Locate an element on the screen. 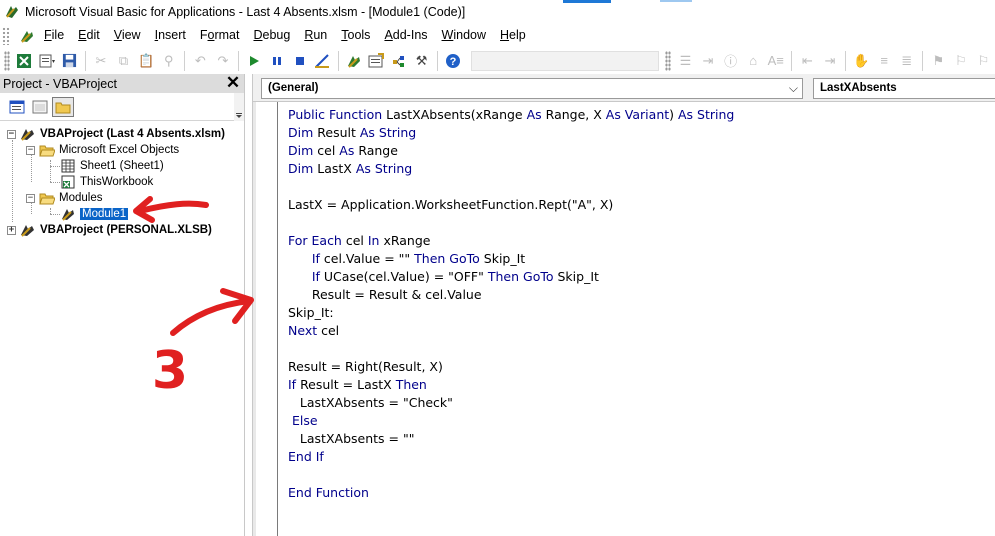  code-keyword: Dim is located at coordinates (303, 168).